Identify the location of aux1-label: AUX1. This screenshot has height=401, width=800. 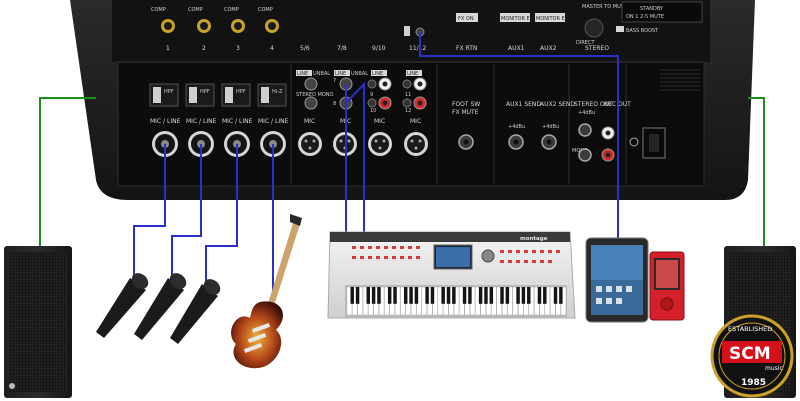
(516, 48).